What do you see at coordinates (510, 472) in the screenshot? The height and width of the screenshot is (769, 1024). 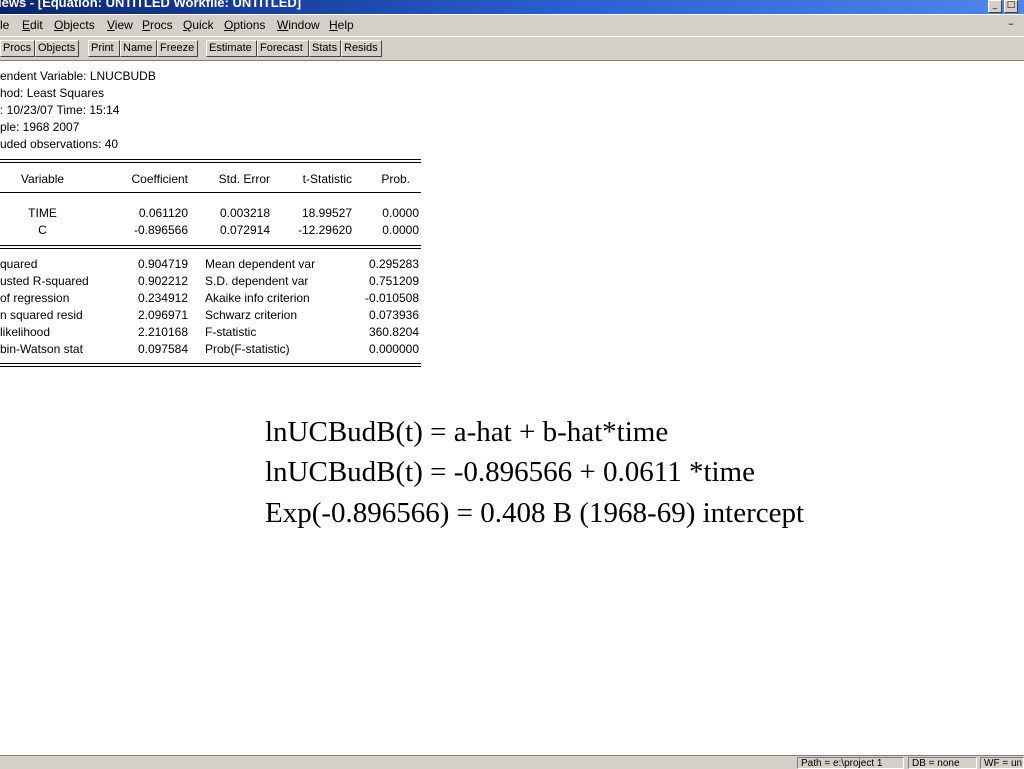 I see `model-equation-estimated: lnUCBudB(t) = -0.896566 + 0.0611 *time` at bounding box center [510, 472].